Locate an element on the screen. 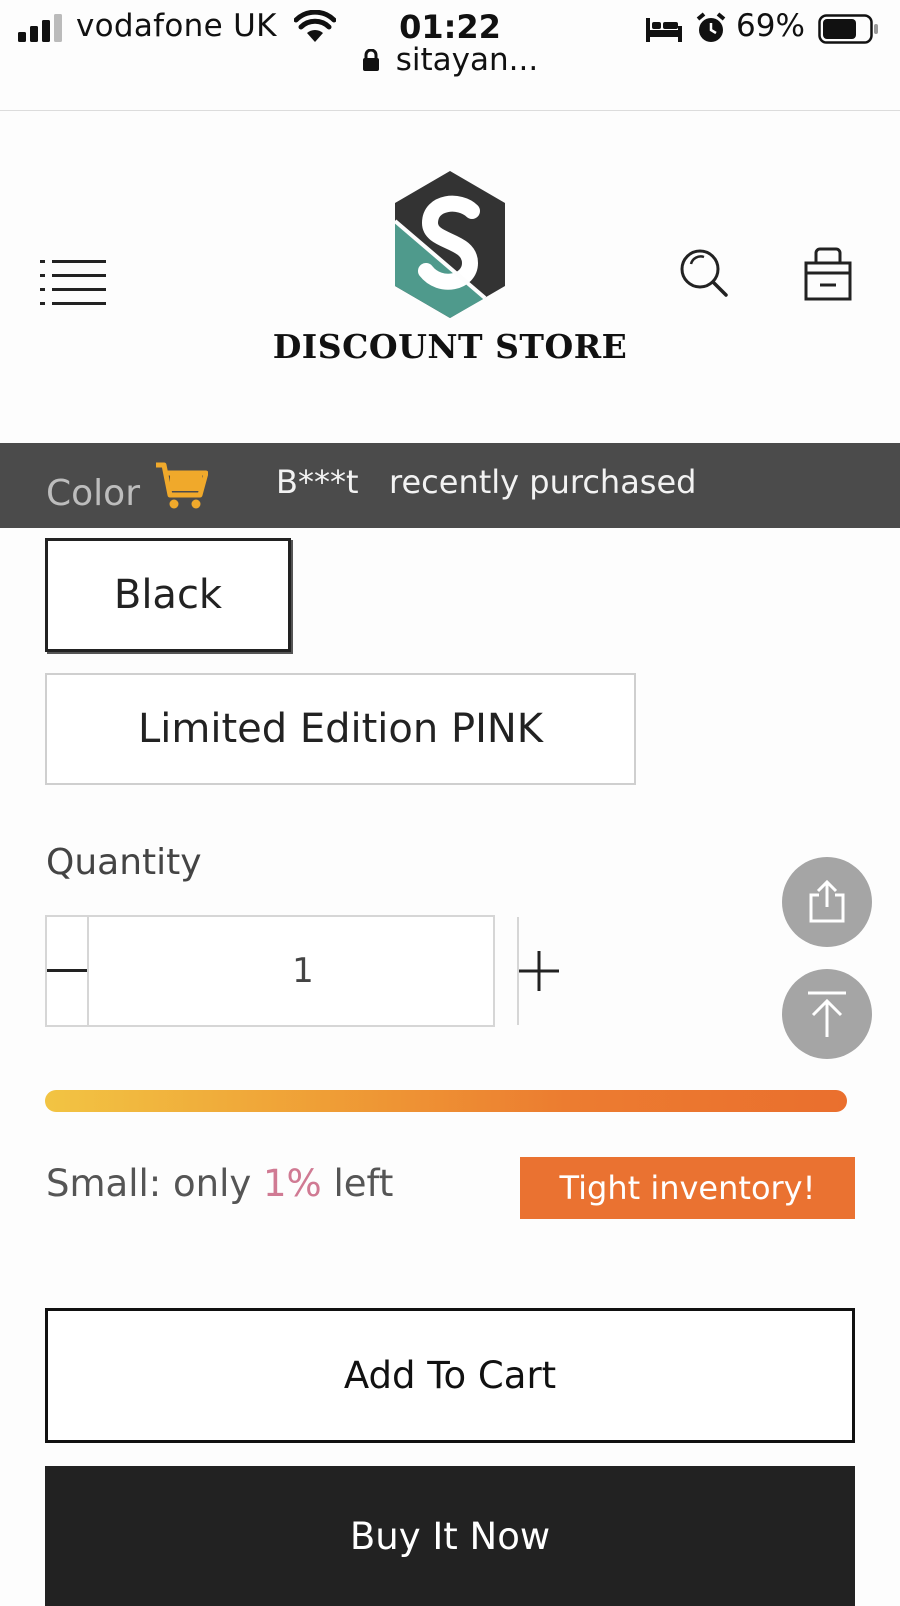 This screenshot has height=1606, width=900. shopping-bag-icon is located at coordinates (828, 273).